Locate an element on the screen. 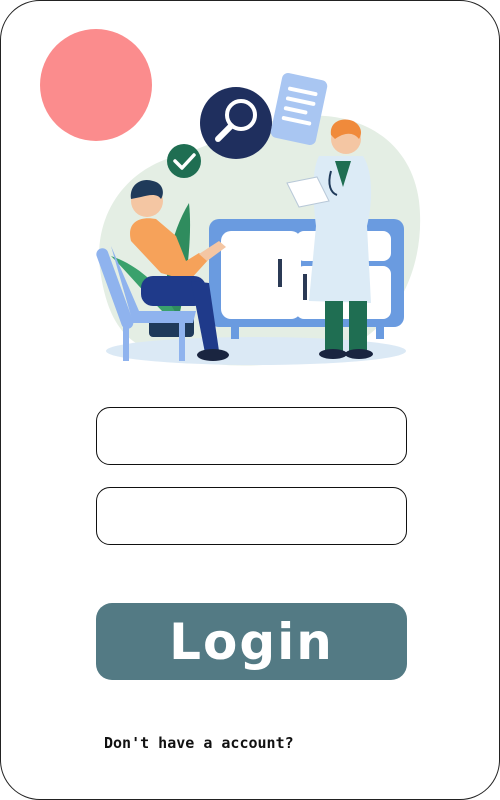 The image size is (500, 800). username-field is located at coordinates (251, 436).